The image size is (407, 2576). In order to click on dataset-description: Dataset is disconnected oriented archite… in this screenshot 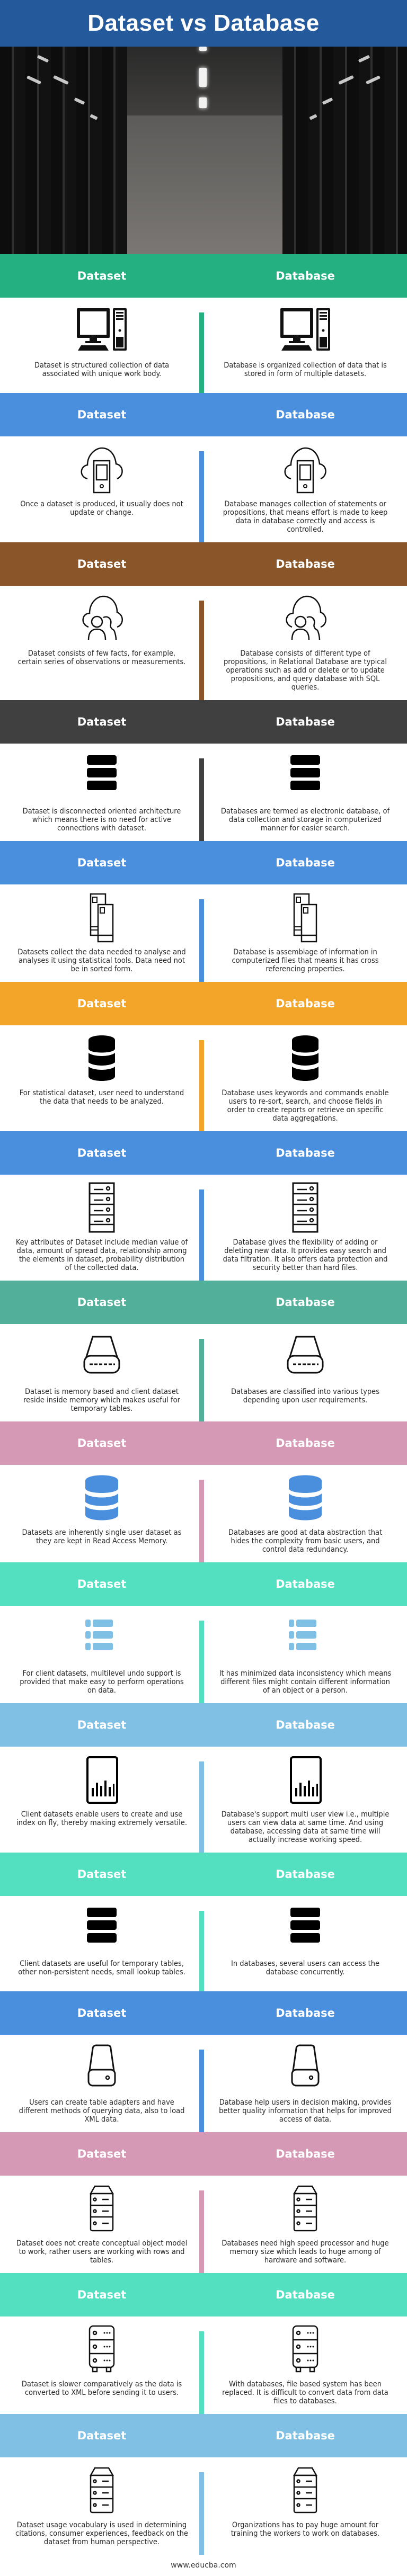, I will do `click(101, 820)`.